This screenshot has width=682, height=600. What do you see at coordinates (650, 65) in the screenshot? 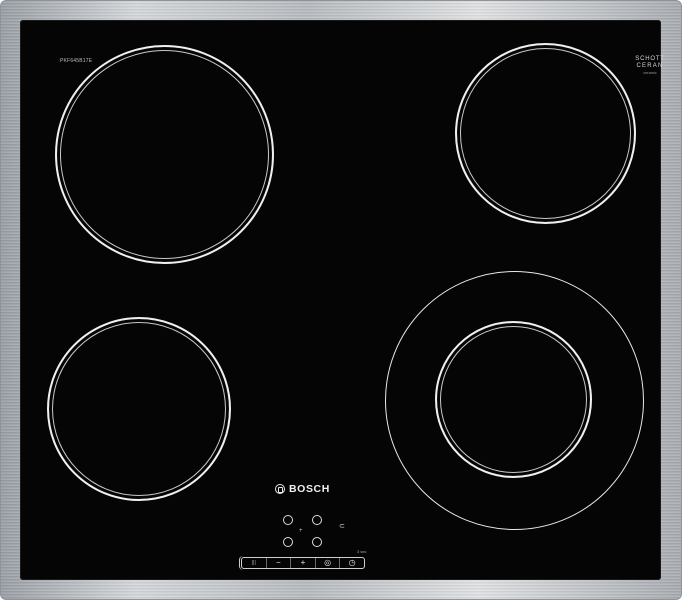
I see `glass-manufacturer-logo: SCHOTT CERAN ceramic` at bounding box center [650, 65].